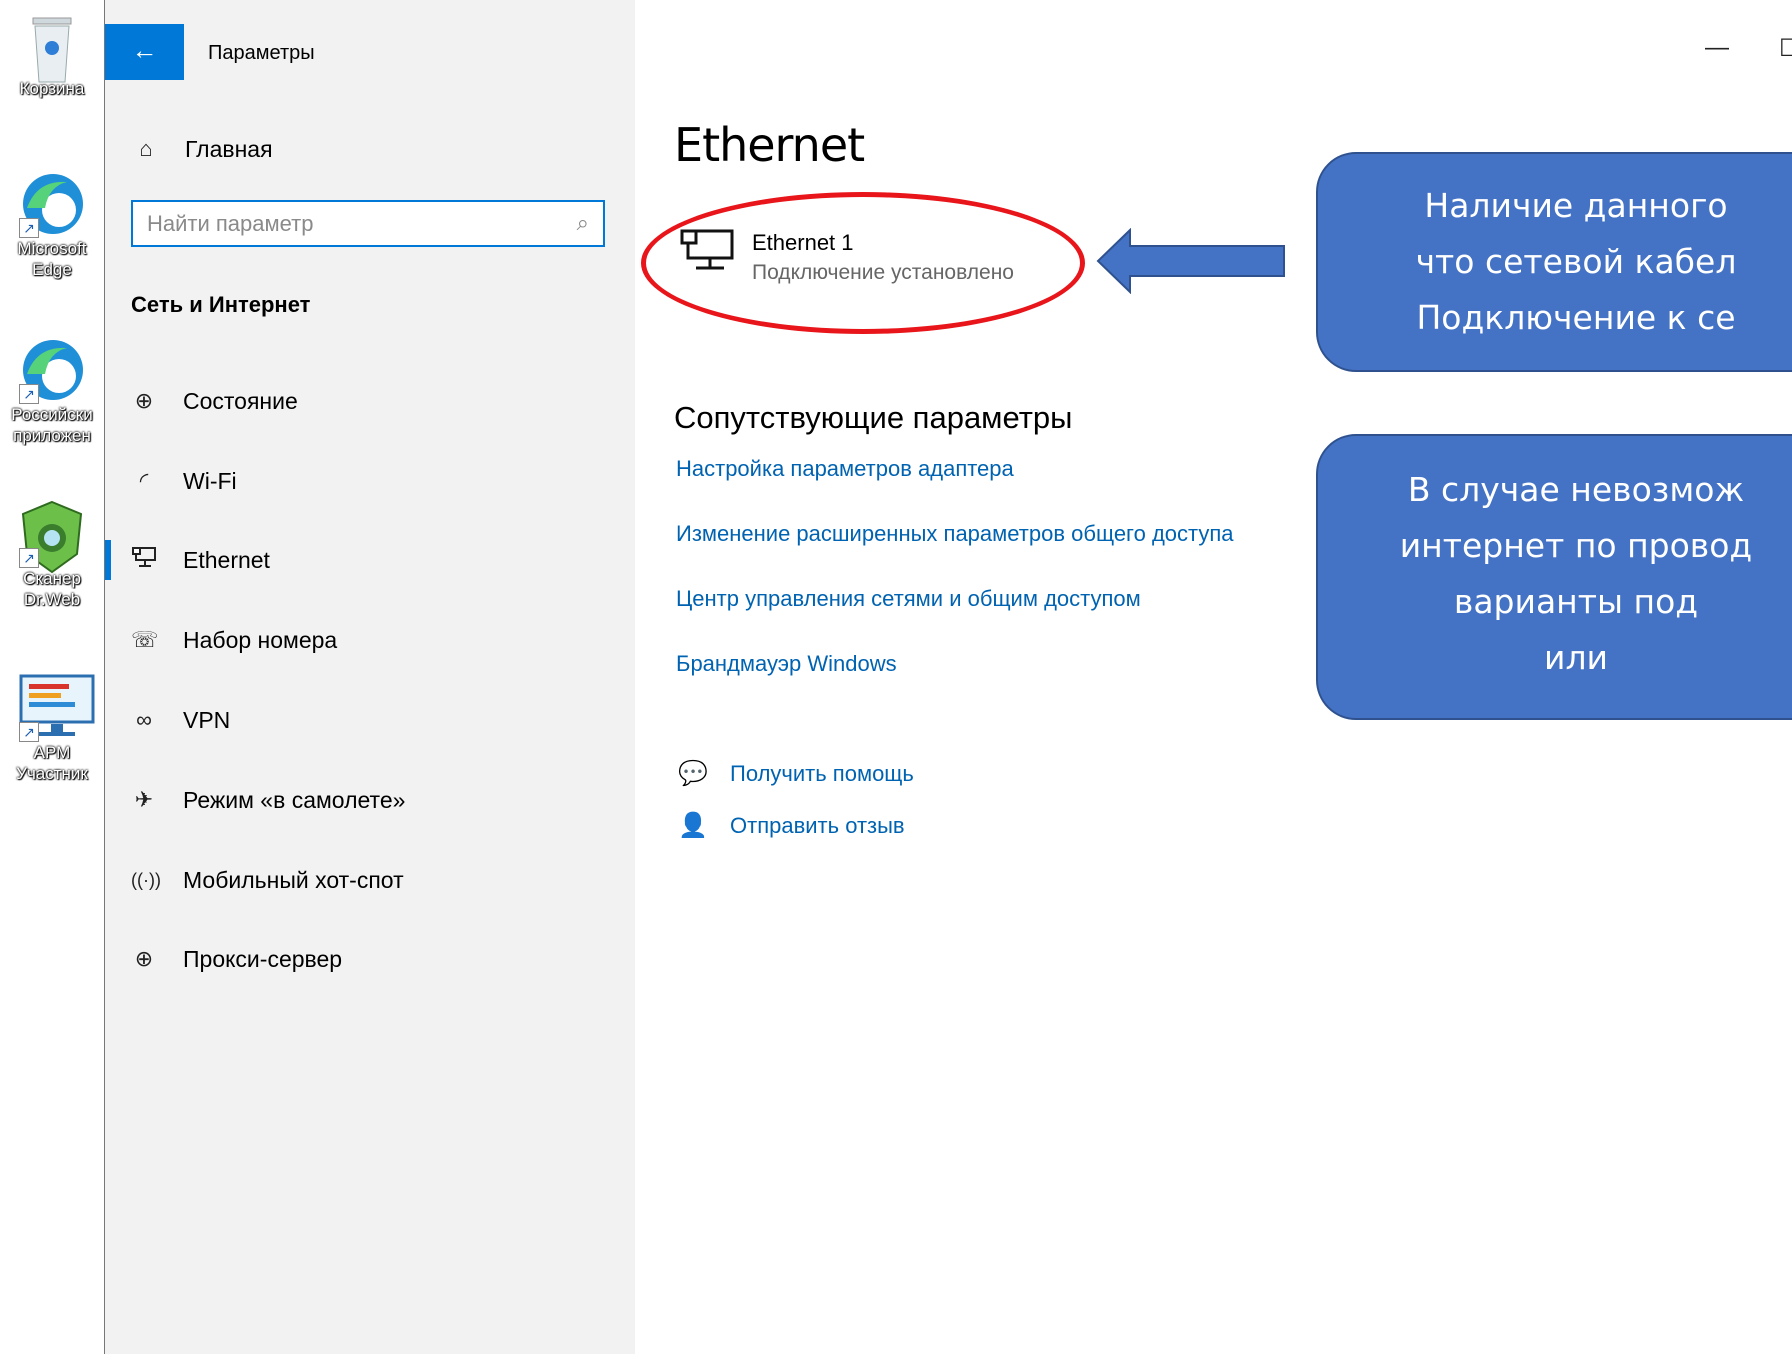 Image resolution: width=1792 pixels, height=1354 pixels. Describe the element at coordinates (370, 481) in the screenshot. I see `sidebar-item-wifi: ◜ Wi-Fi` at that location.